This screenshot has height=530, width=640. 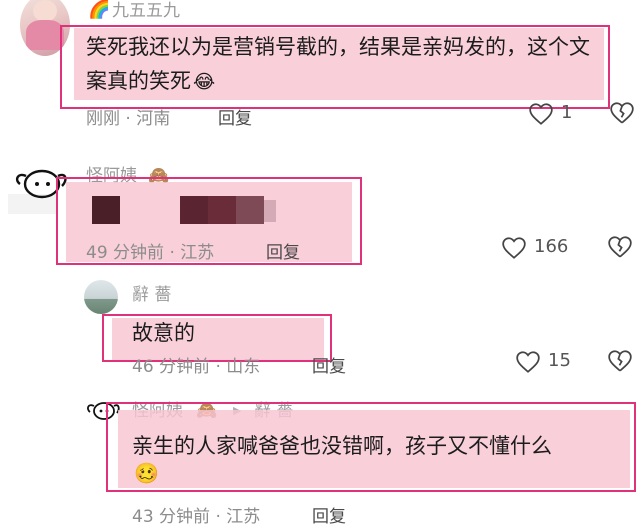 What do you see at coordinates (243, 367) in the screenshot?
I see `comment-location: 山东` at bounding box center [243, 367].